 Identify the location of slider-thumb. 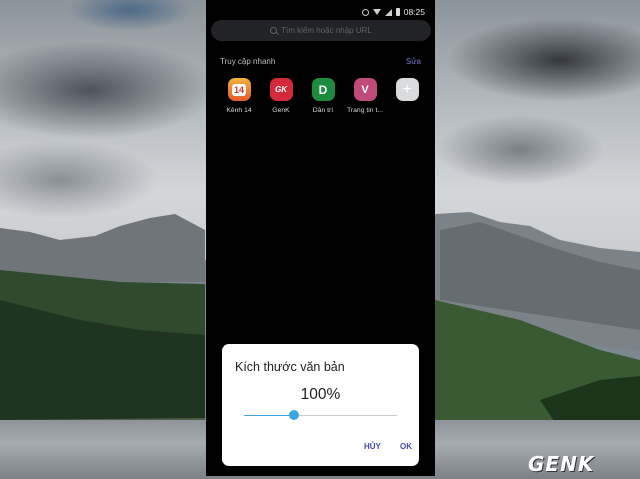
(294, 415).